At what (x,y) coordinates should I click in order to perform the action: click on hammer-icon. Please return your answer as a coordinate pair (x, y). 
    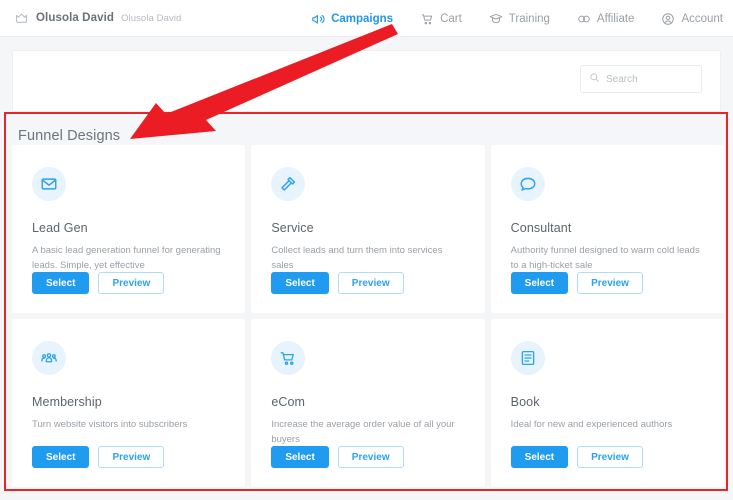
    Looking at the image, I should click on (288, 184).